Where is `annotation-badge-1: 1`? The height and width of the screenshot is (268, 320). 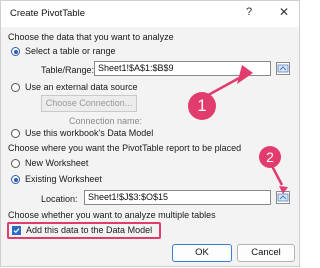 annotation-badge-1: 1 is located at coordinates (202, 106).